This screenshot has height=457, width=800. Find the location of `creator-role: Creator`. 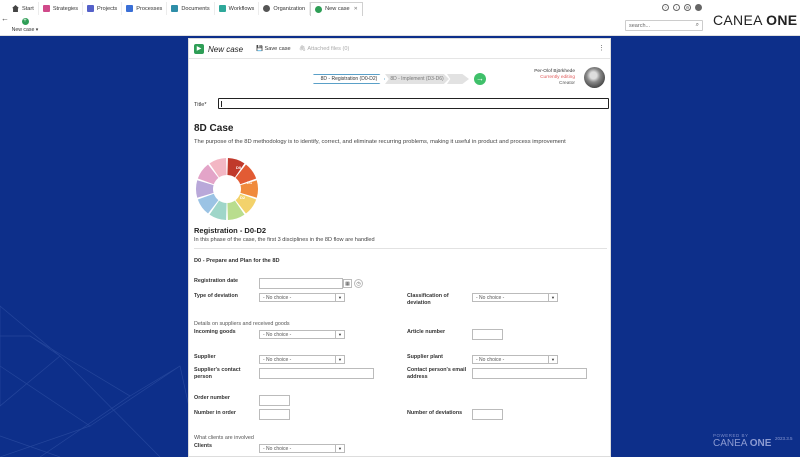

creator-role: Creator is located at coordinates (567, 83).